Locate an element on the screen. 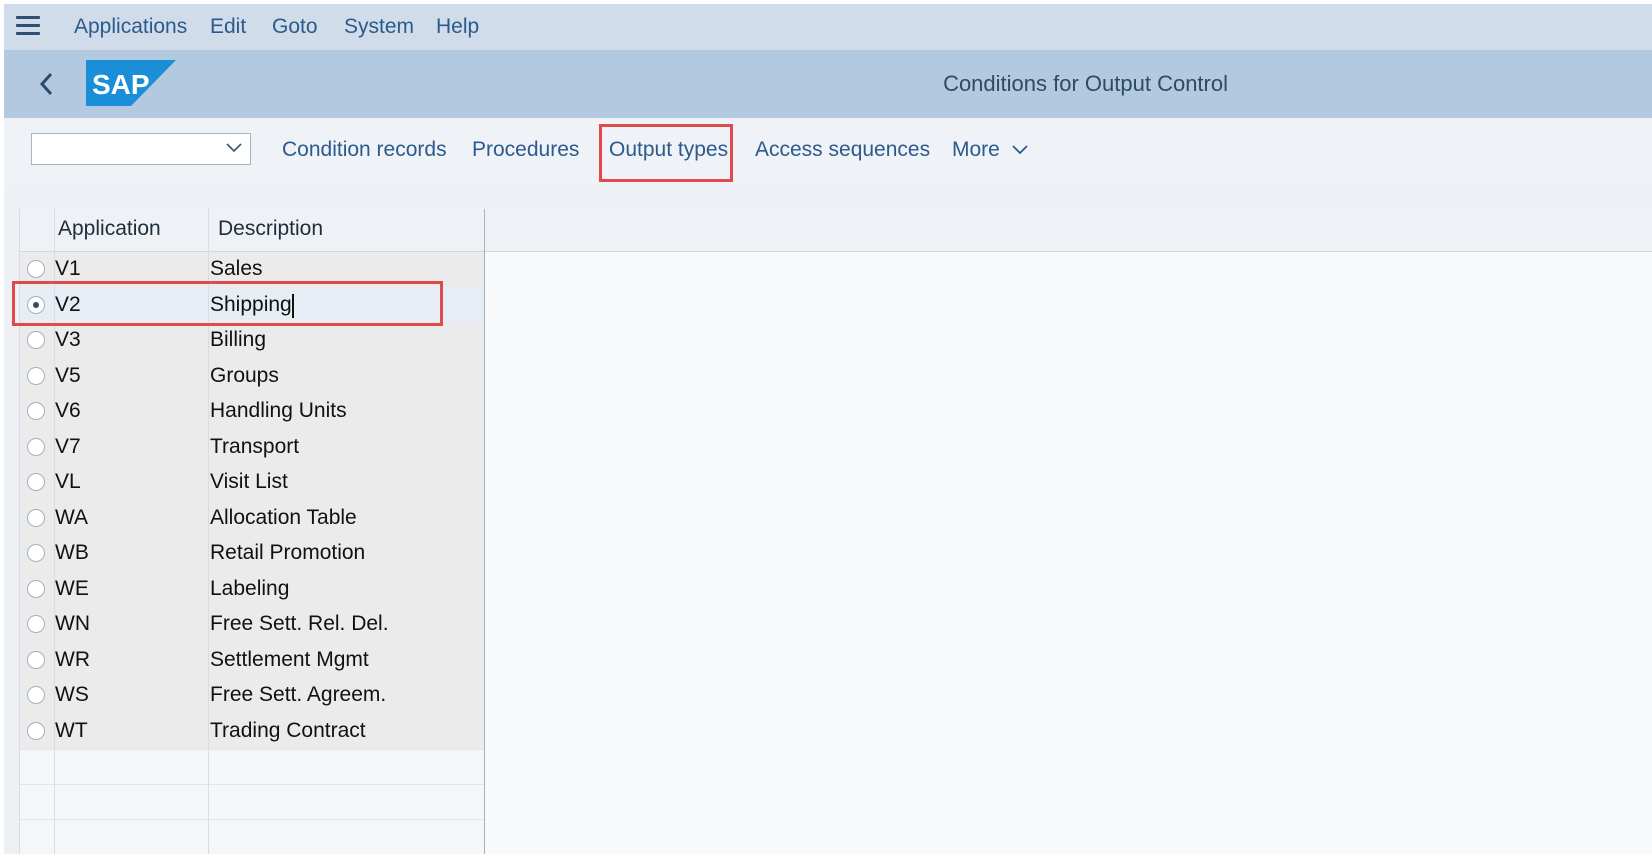 The width and height of the screenshot is (1652, 858). menu-bar: Applications Edit Goto System Help is located at coordinates (828, 27).